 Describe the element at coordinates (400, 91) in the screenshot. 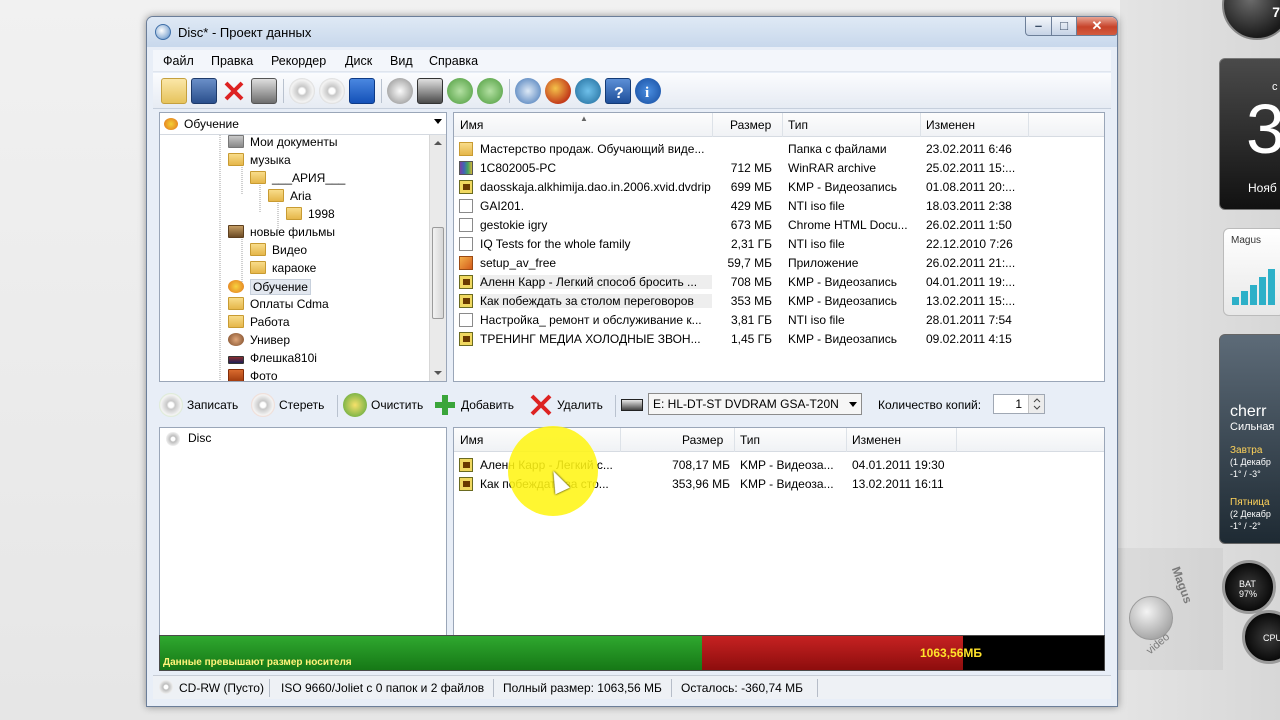

I see `drive-icon` at that location.